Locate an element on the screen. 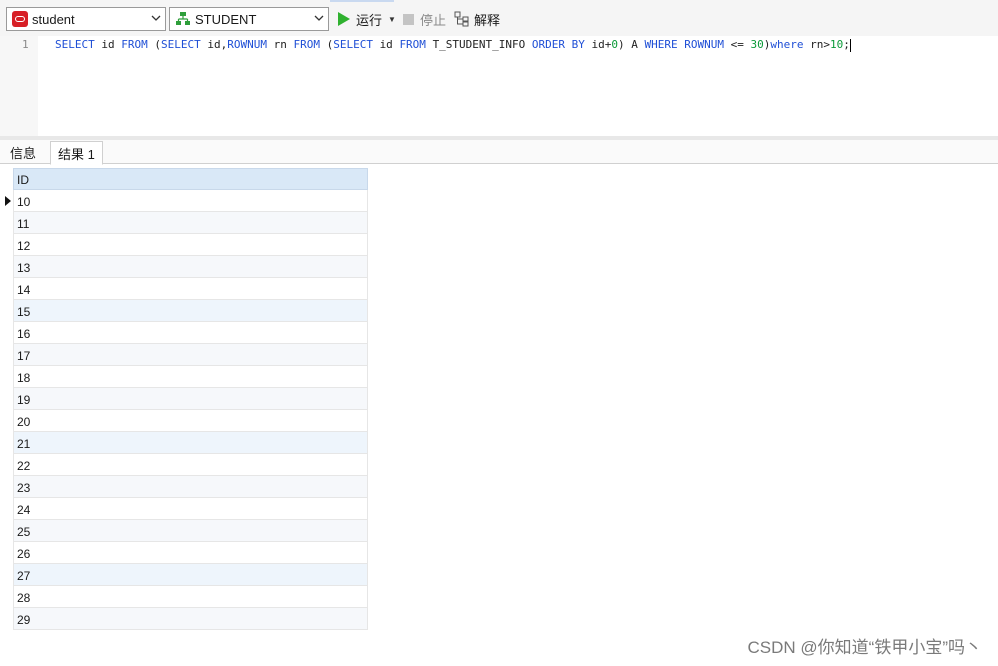  sql-token: 30 is located at coordinates (757, 44).